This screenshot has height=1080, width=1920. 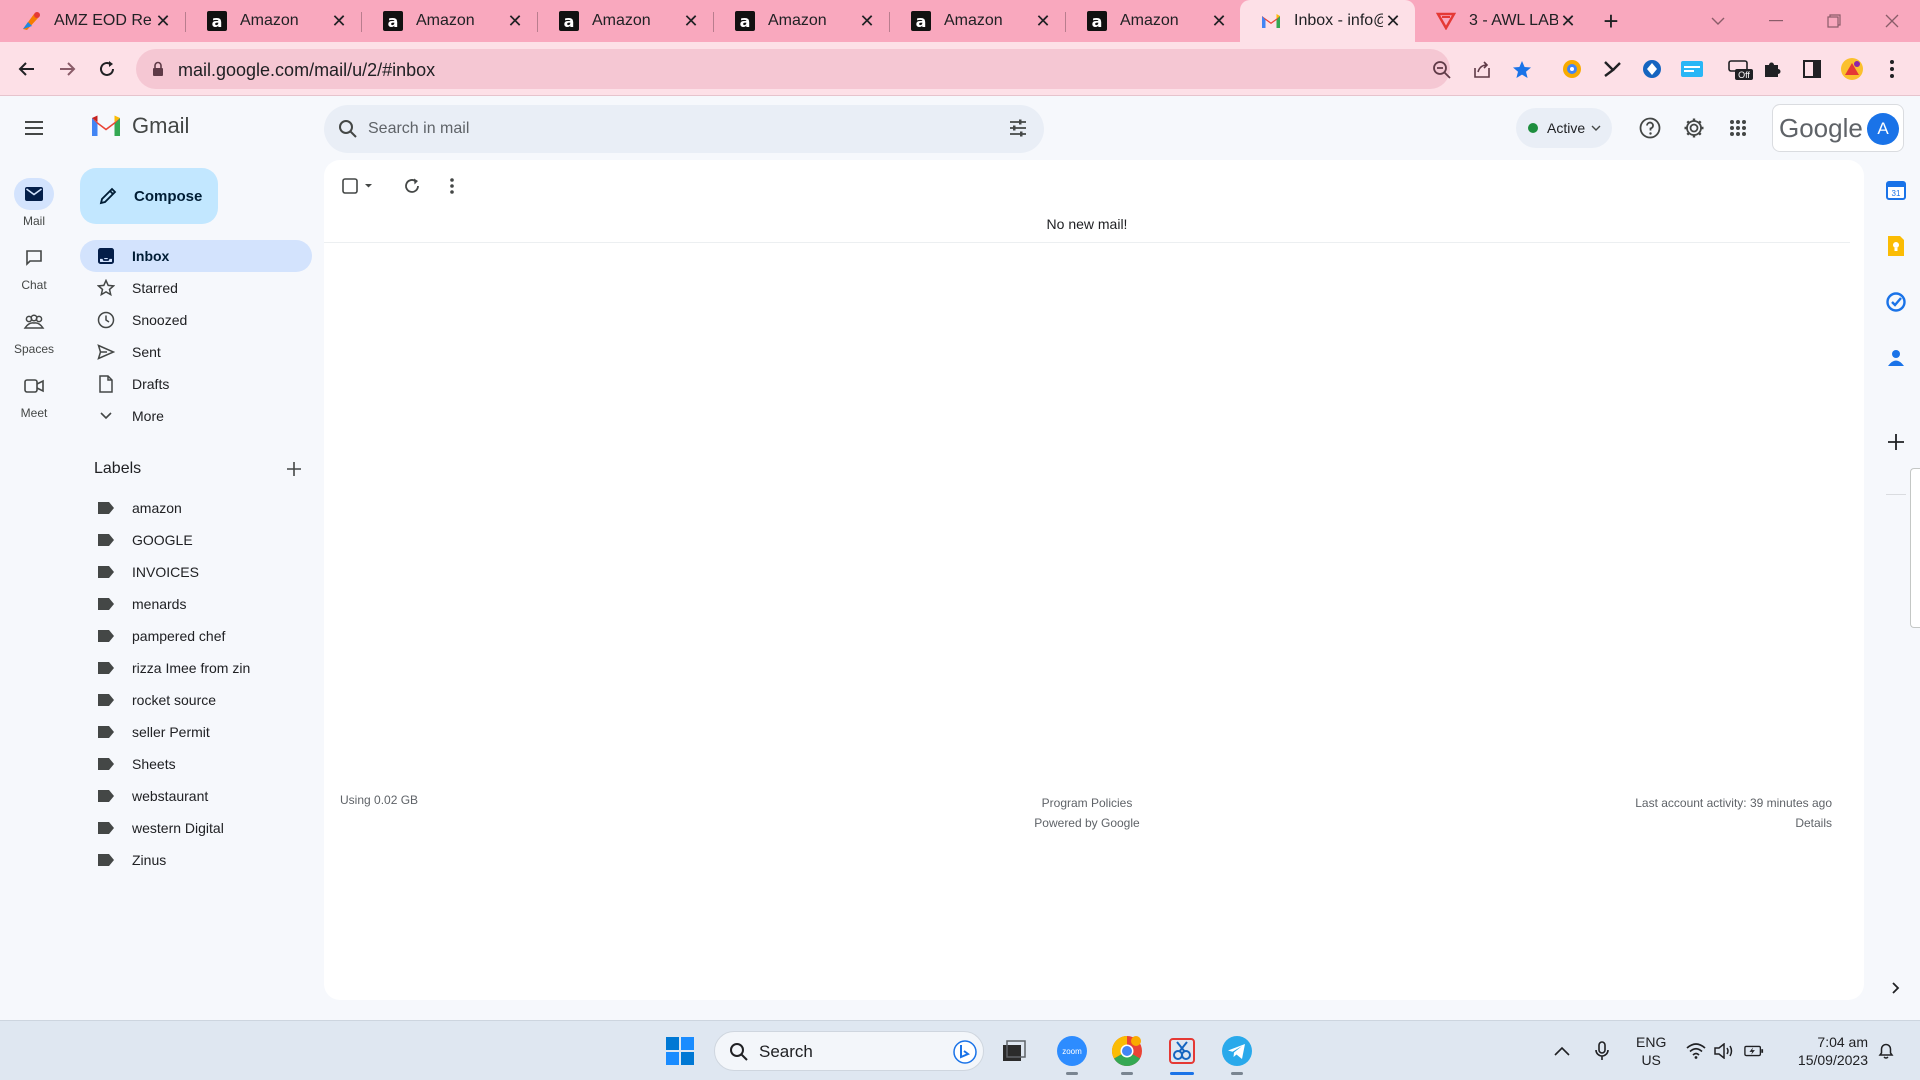 What do you see at coordinates (833, 69) in the screenshot?
I see `address-bar: mail.google.com/mail/u/2/#inbox` at bounding box center [833, 69].